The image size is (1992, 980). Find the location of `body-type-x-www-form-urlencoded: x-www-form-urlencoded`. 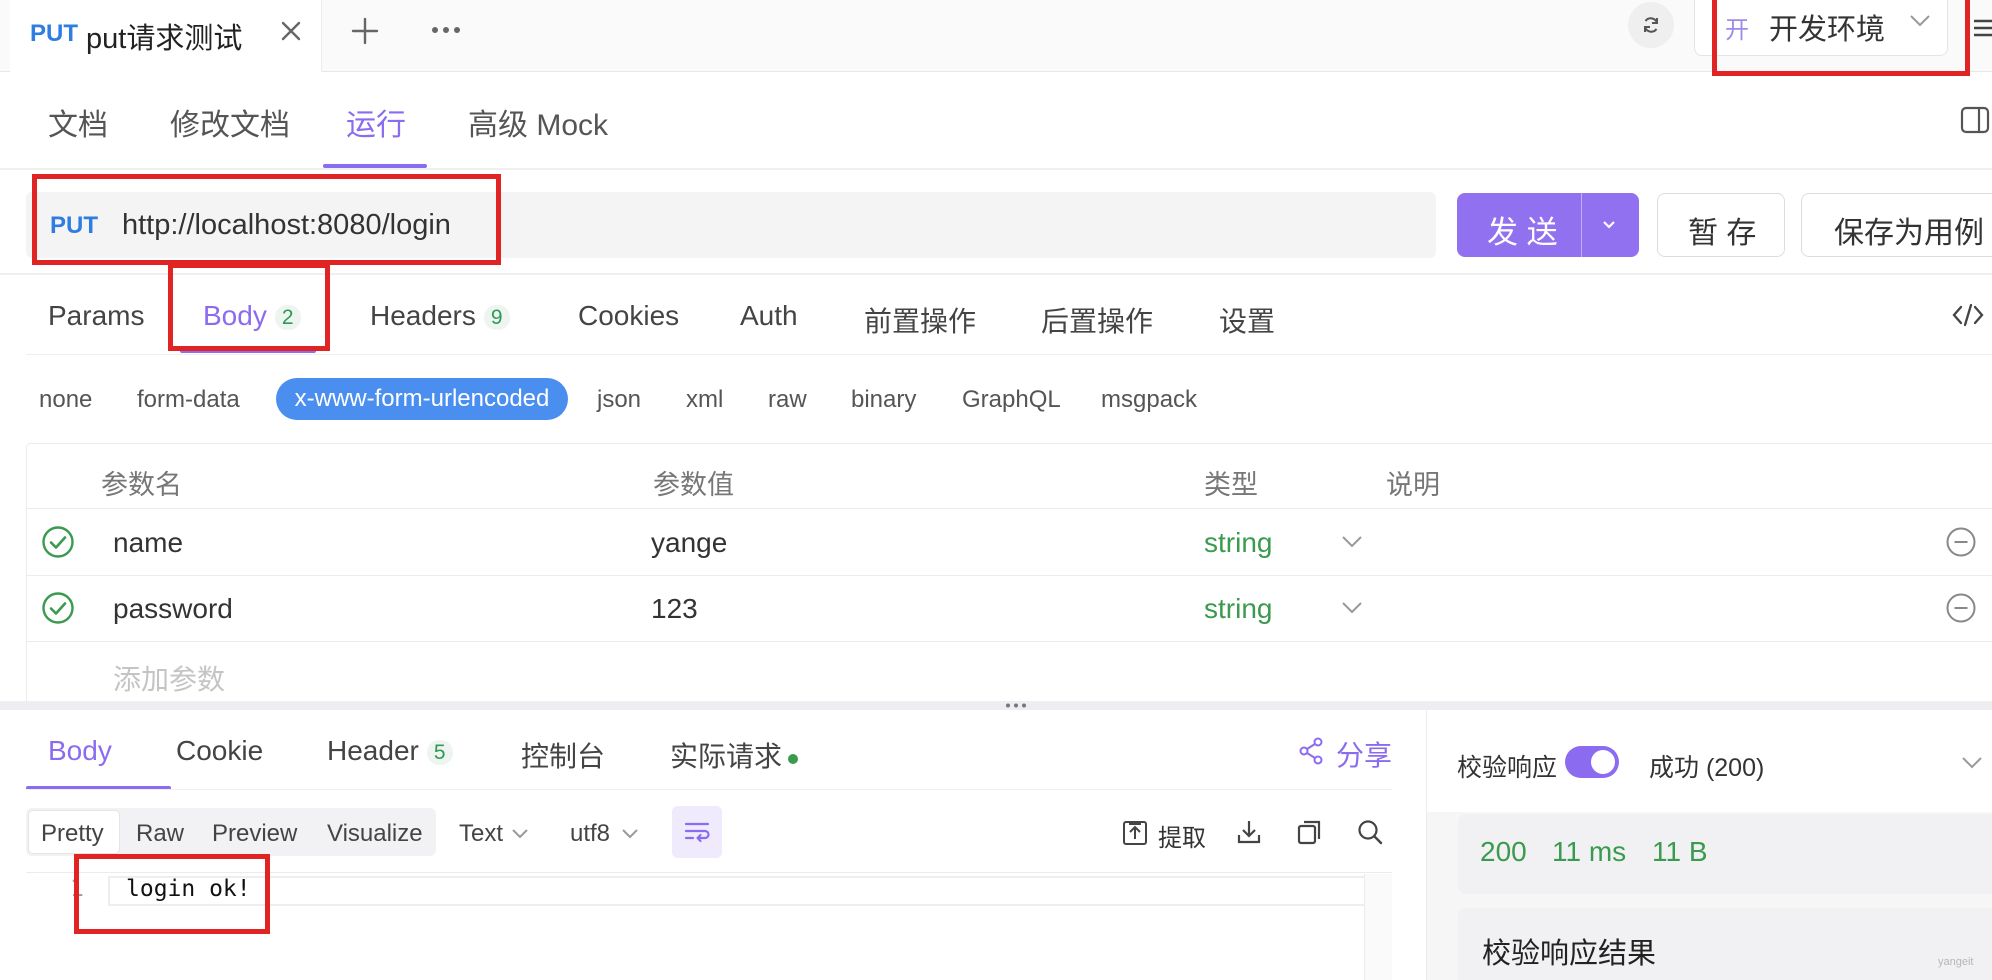

body-type-x-www-form-urlencoded: x-www-form-urlencoded is located at coordinates (422, 399).